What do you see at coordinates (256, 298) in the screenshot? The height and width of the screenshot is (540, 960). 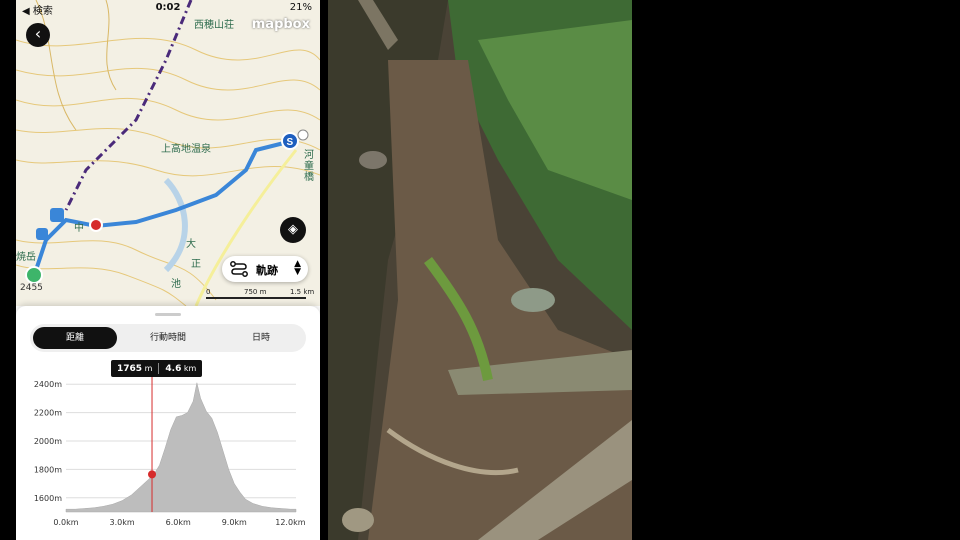 I see `scale-bar` at bounding box center [256, 298].